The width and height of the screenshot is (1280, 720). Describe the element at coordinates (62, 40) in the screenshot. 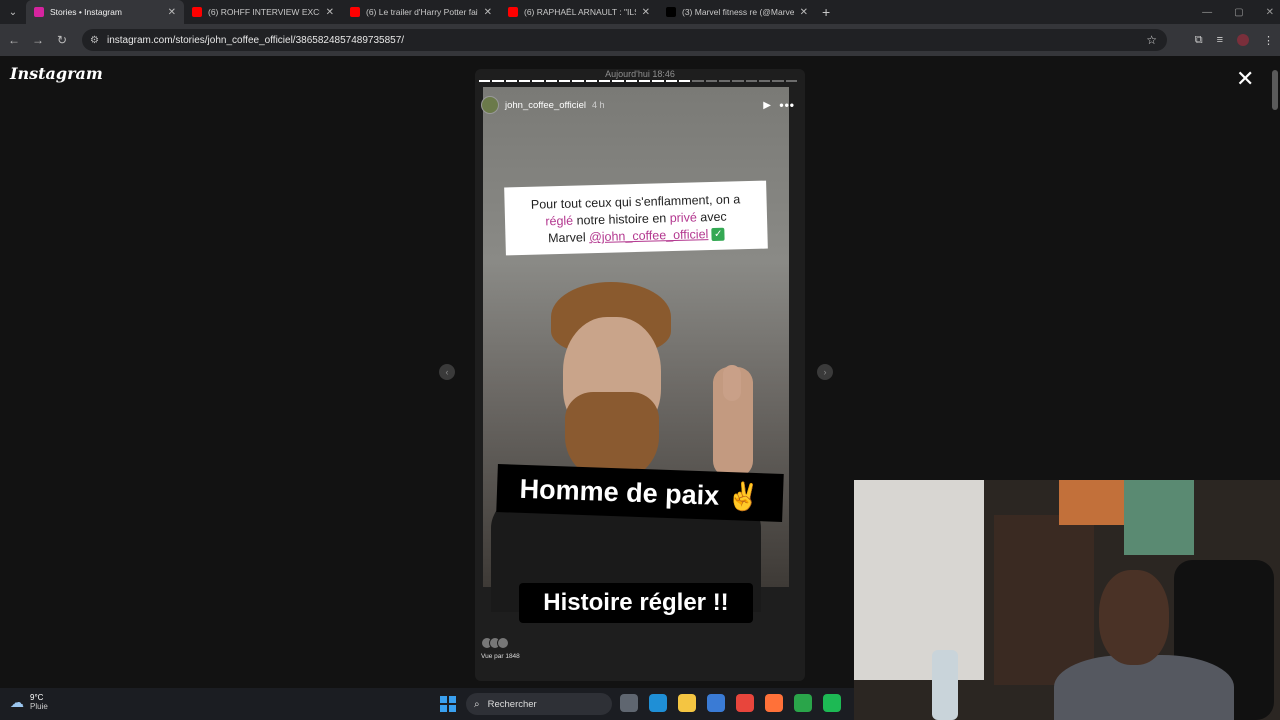

I see `reload-icon: ↻` at that location.